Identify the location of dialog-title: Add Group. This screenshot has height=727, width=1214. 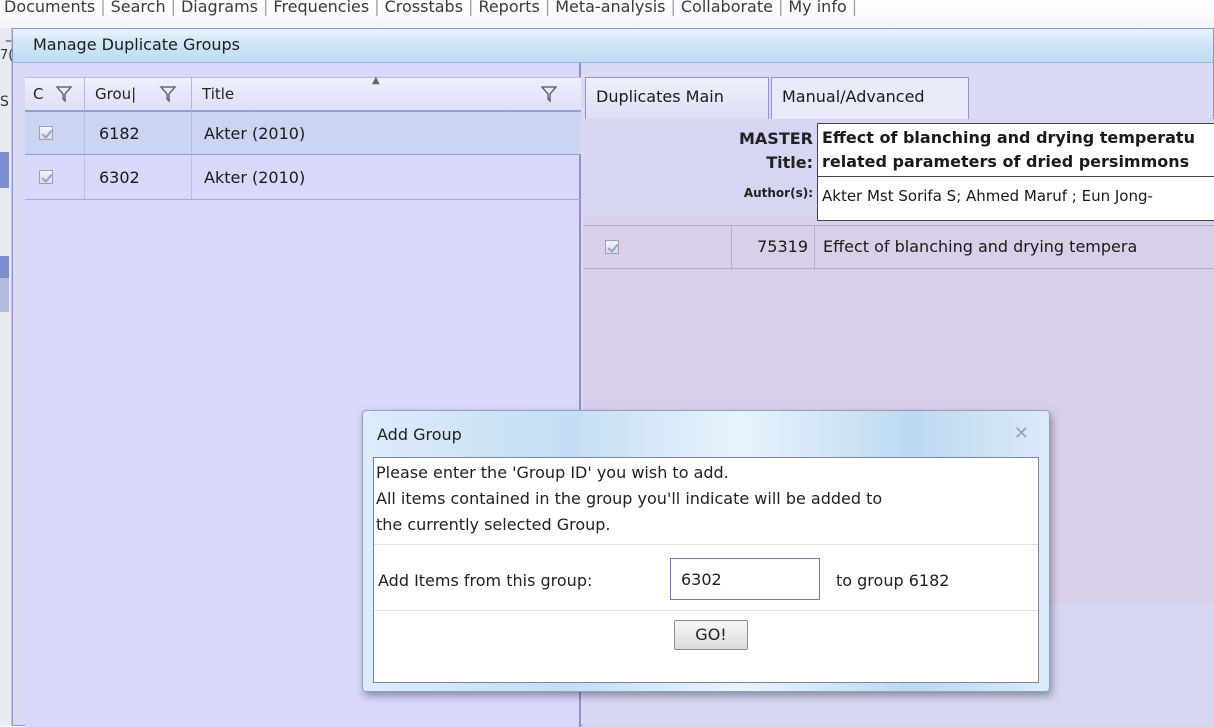
(419, 434).